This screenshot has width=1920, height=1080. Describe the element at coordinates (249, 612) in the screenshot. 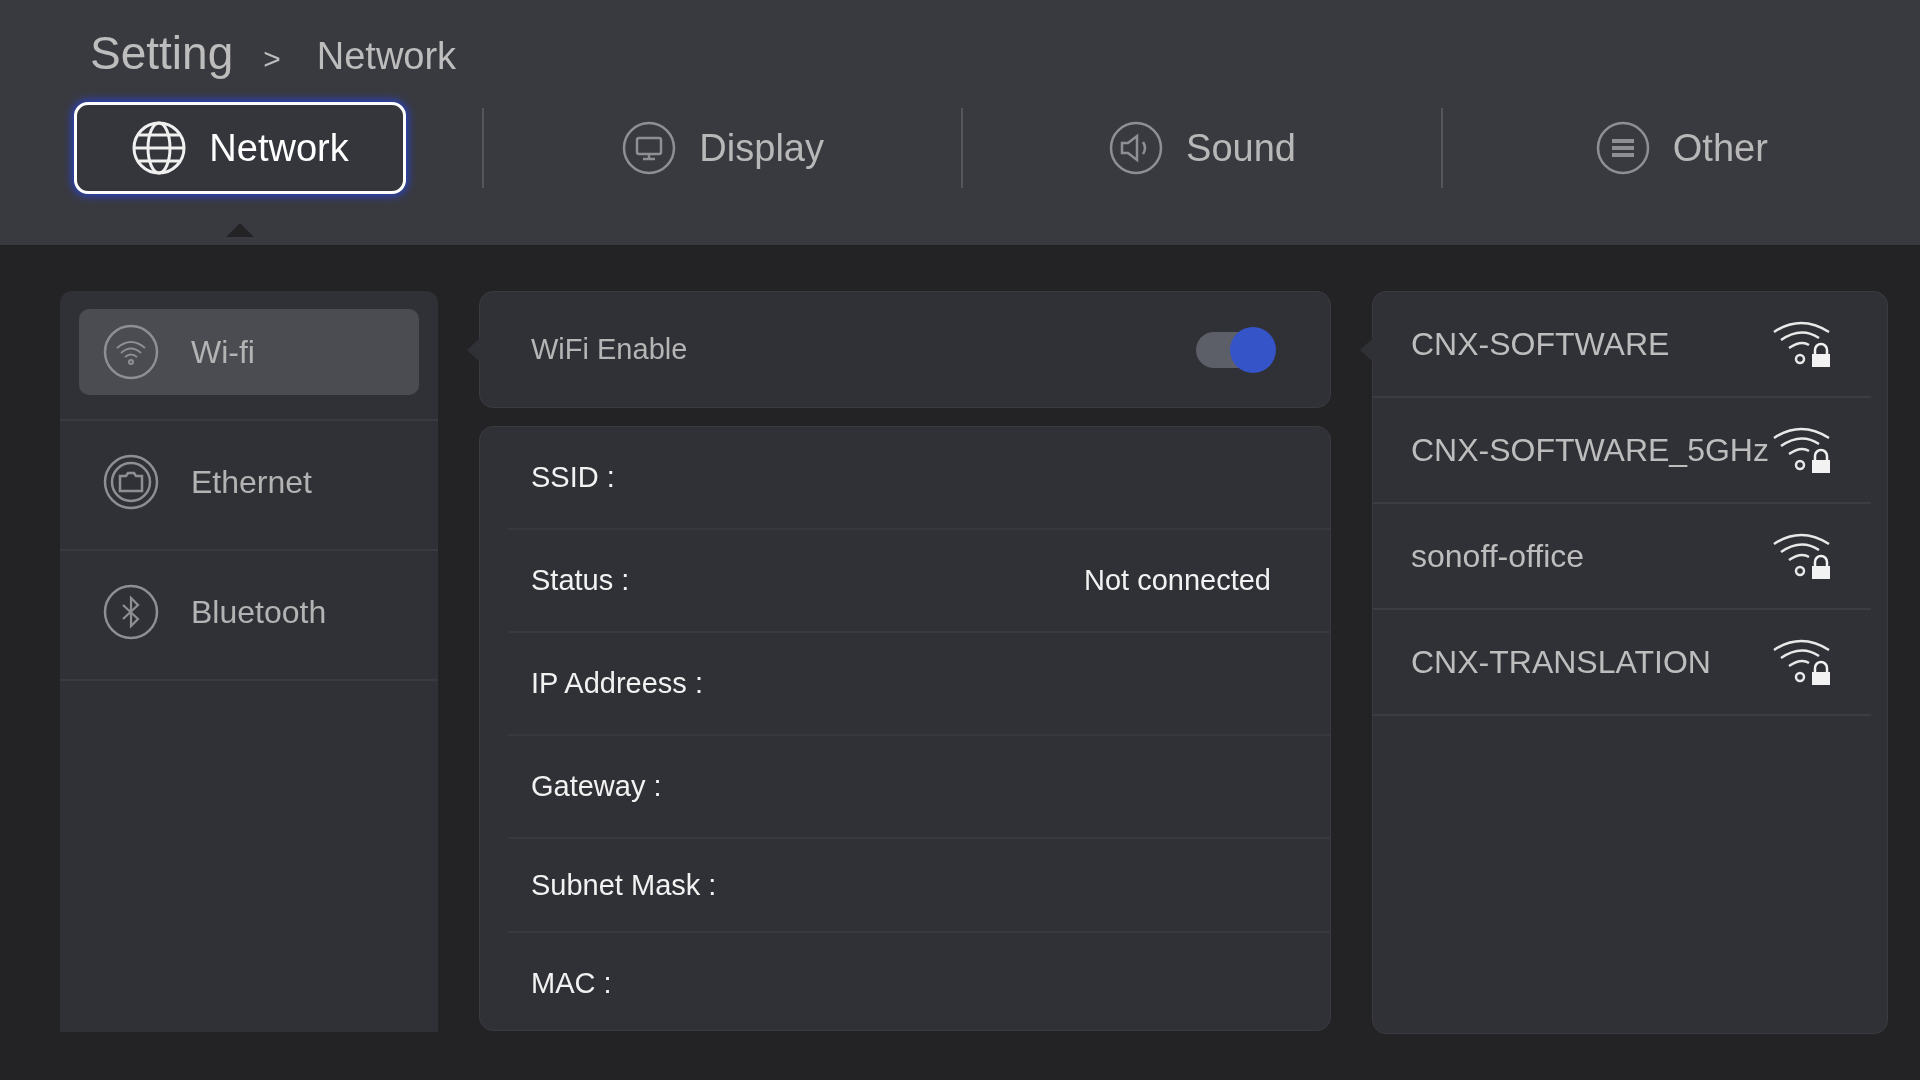

I see `sidebar-item: Bluetooth` at that location.